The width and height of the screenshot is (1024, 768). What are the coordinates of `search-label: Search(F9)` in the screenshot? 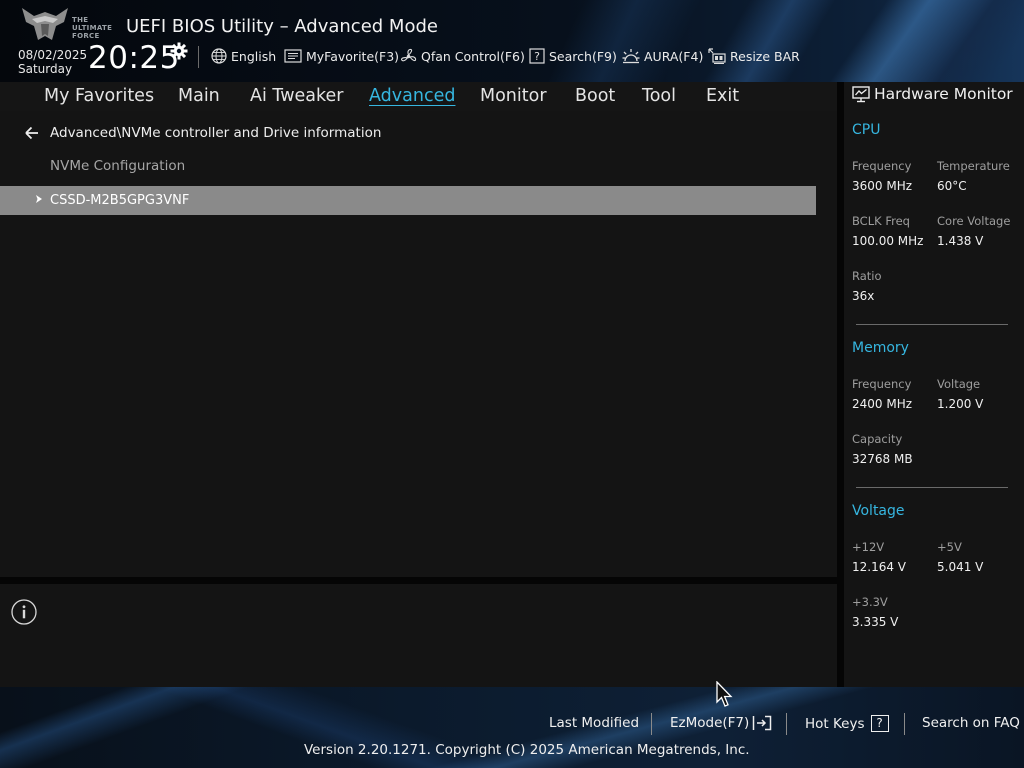 It's located at (583, 56).